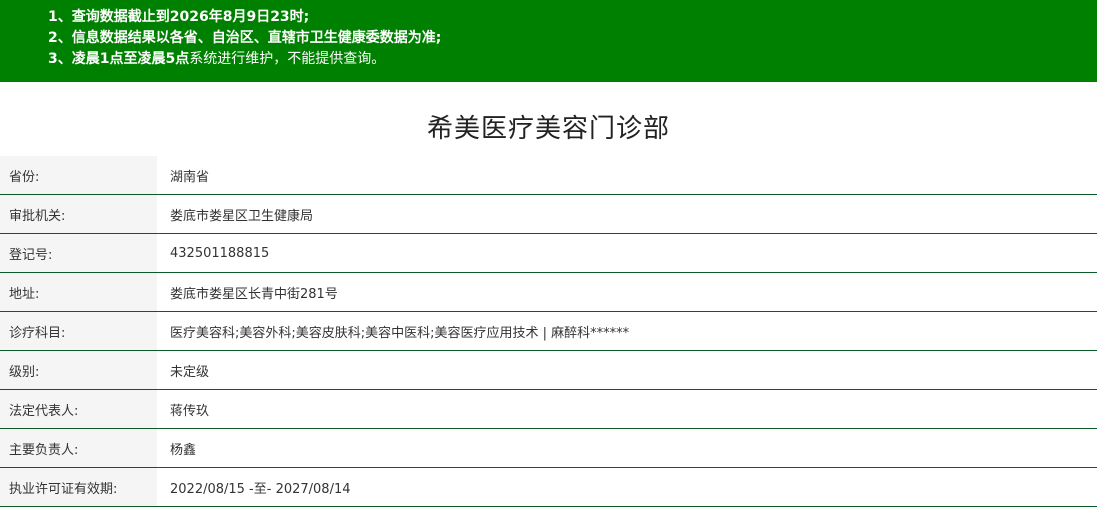 The image size is (1097, 511). Describe the element at coordinates (245, 38) in the screenshot. I see `notice-line-2: 2、信息数据结果以各省、自治区、直辖市卫生健康委数据为准;` at that location.